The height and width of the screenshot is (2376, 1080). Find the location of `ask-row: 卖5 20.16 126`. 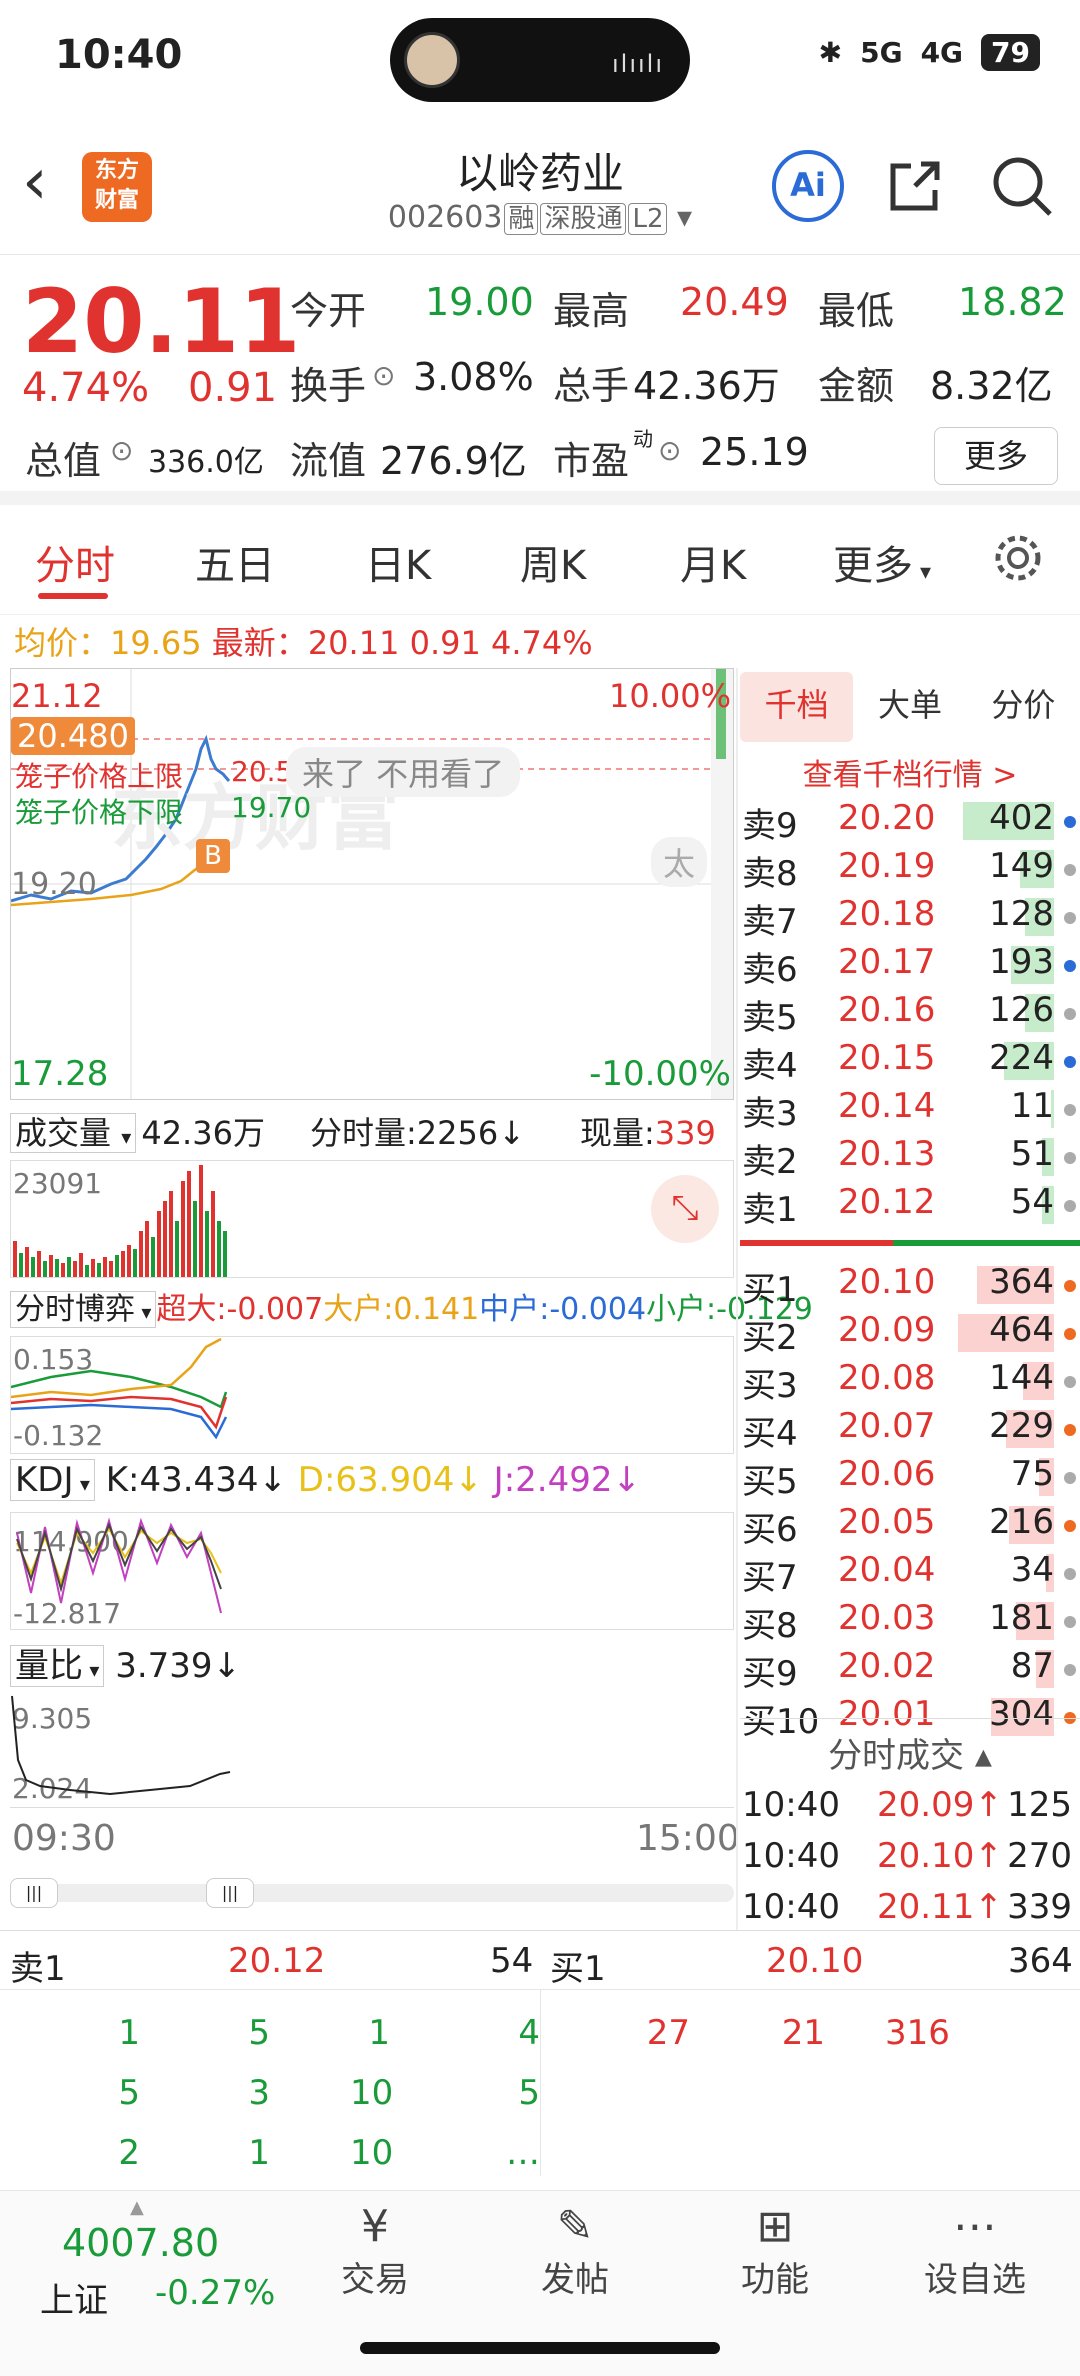

ask-row: 卖5 20.16 126 is located at coordinates (911, 1014).